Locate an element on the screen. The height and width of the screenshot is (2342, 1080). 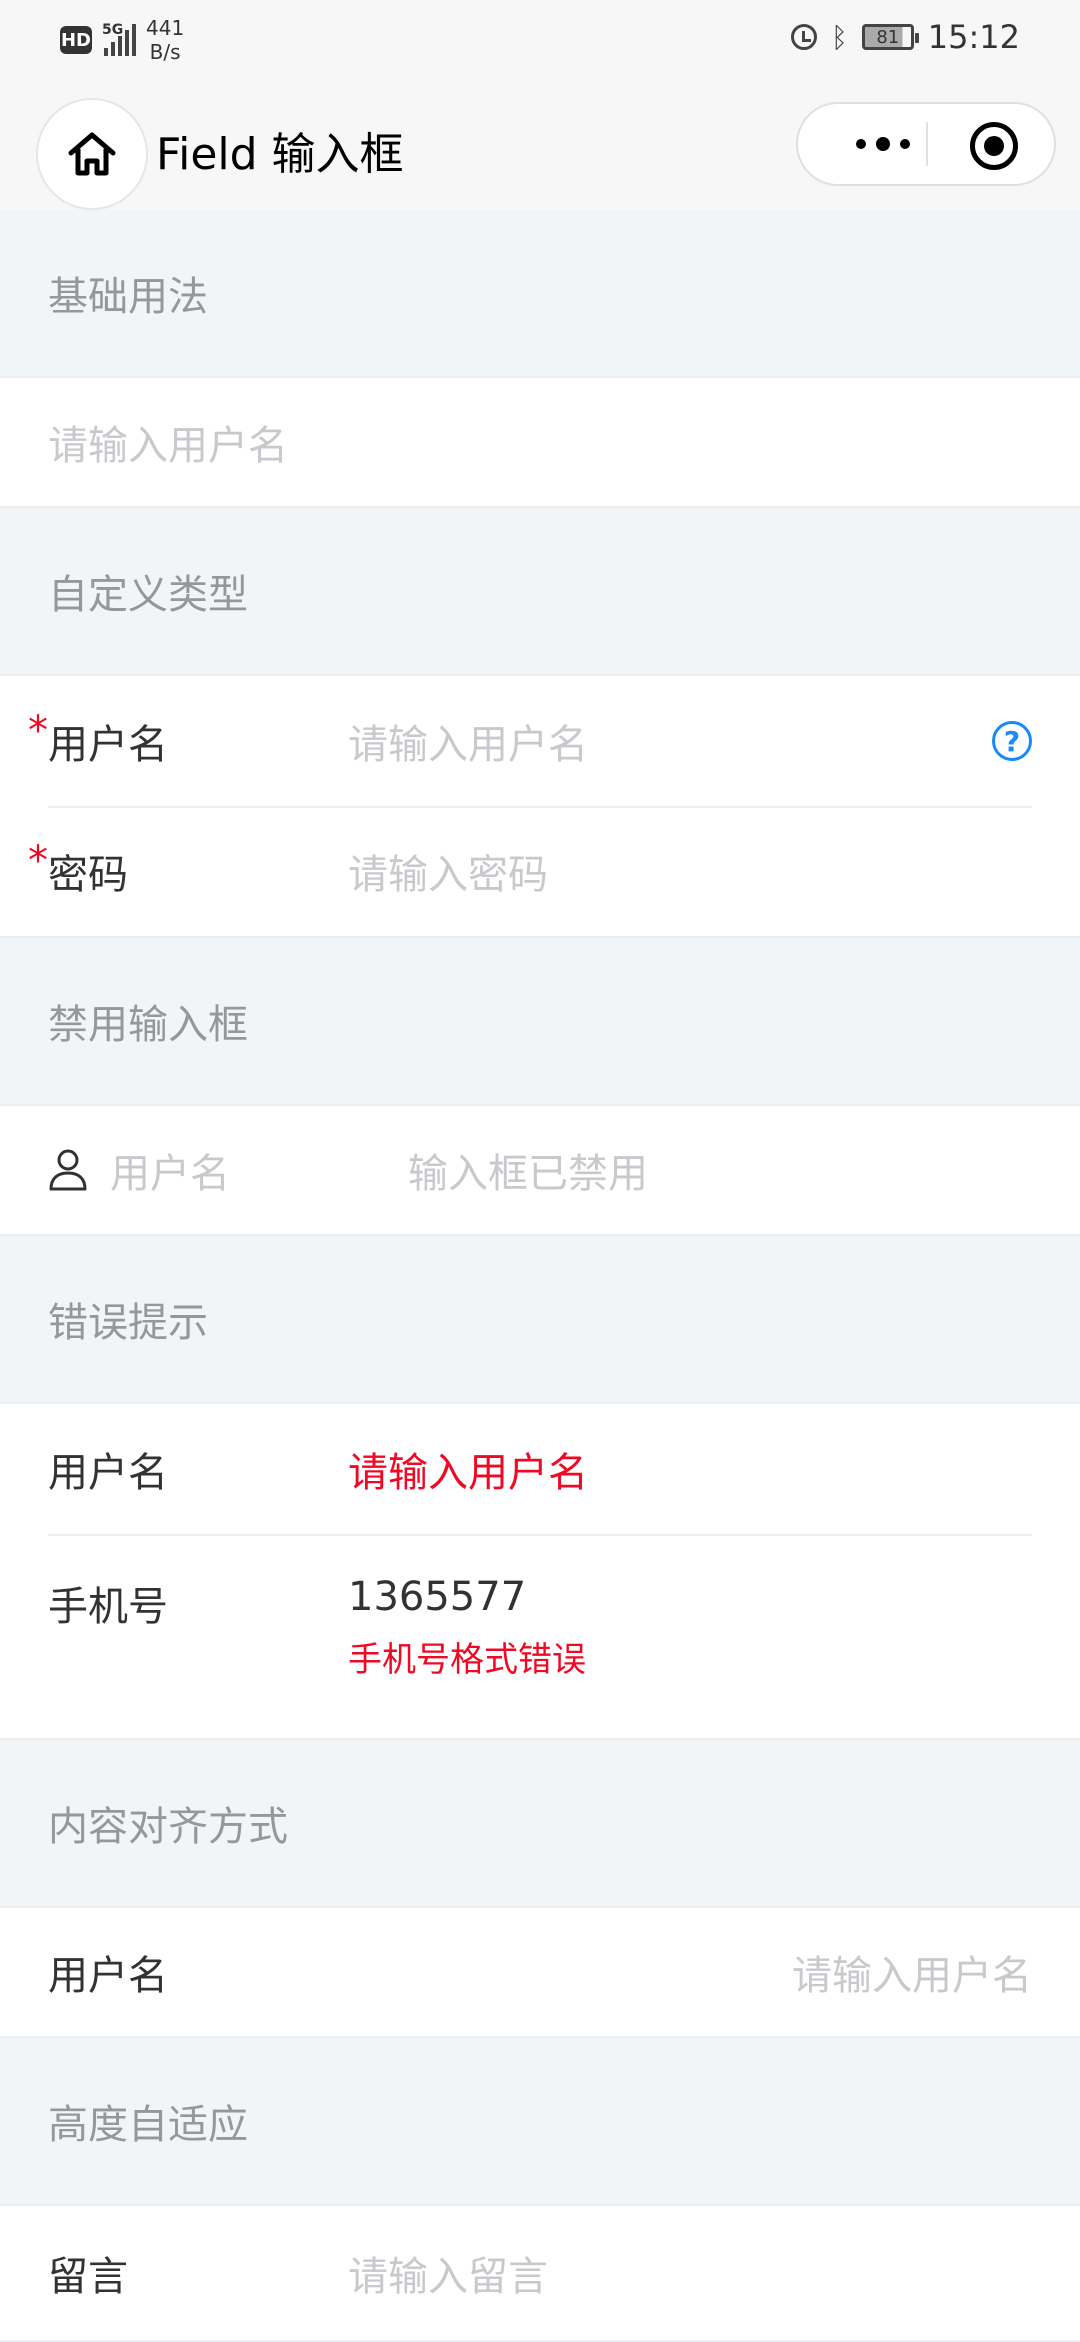
custom-password-field: 密码 请输入密码 is located at coordinates (540, 871).